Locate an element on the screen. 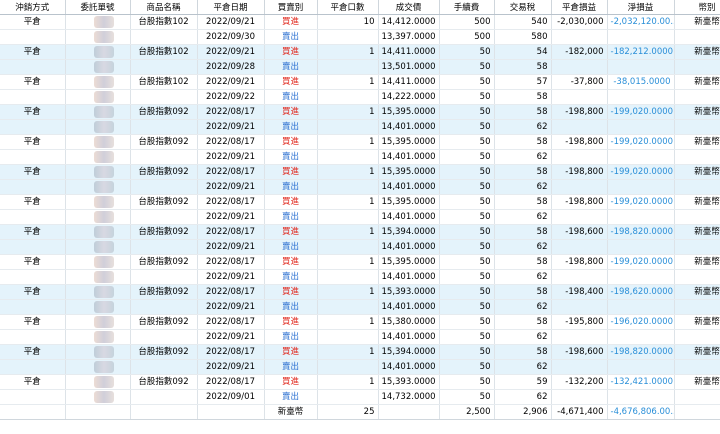  summary-empty-cell is located at coordinates (697, 412).